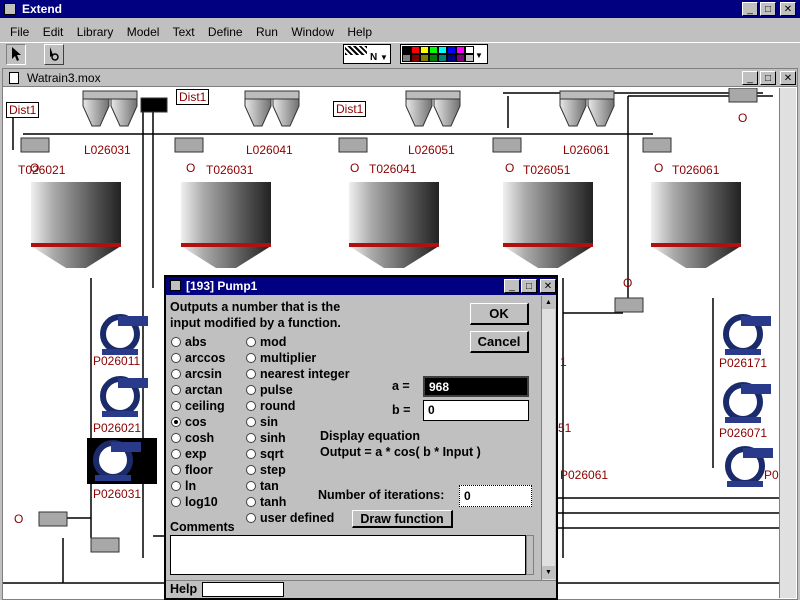 This screenshot has width=800, height=600. Describe the element at coordinates (143, 32) in the screenshot. I see `menu-model: Model` at that location.